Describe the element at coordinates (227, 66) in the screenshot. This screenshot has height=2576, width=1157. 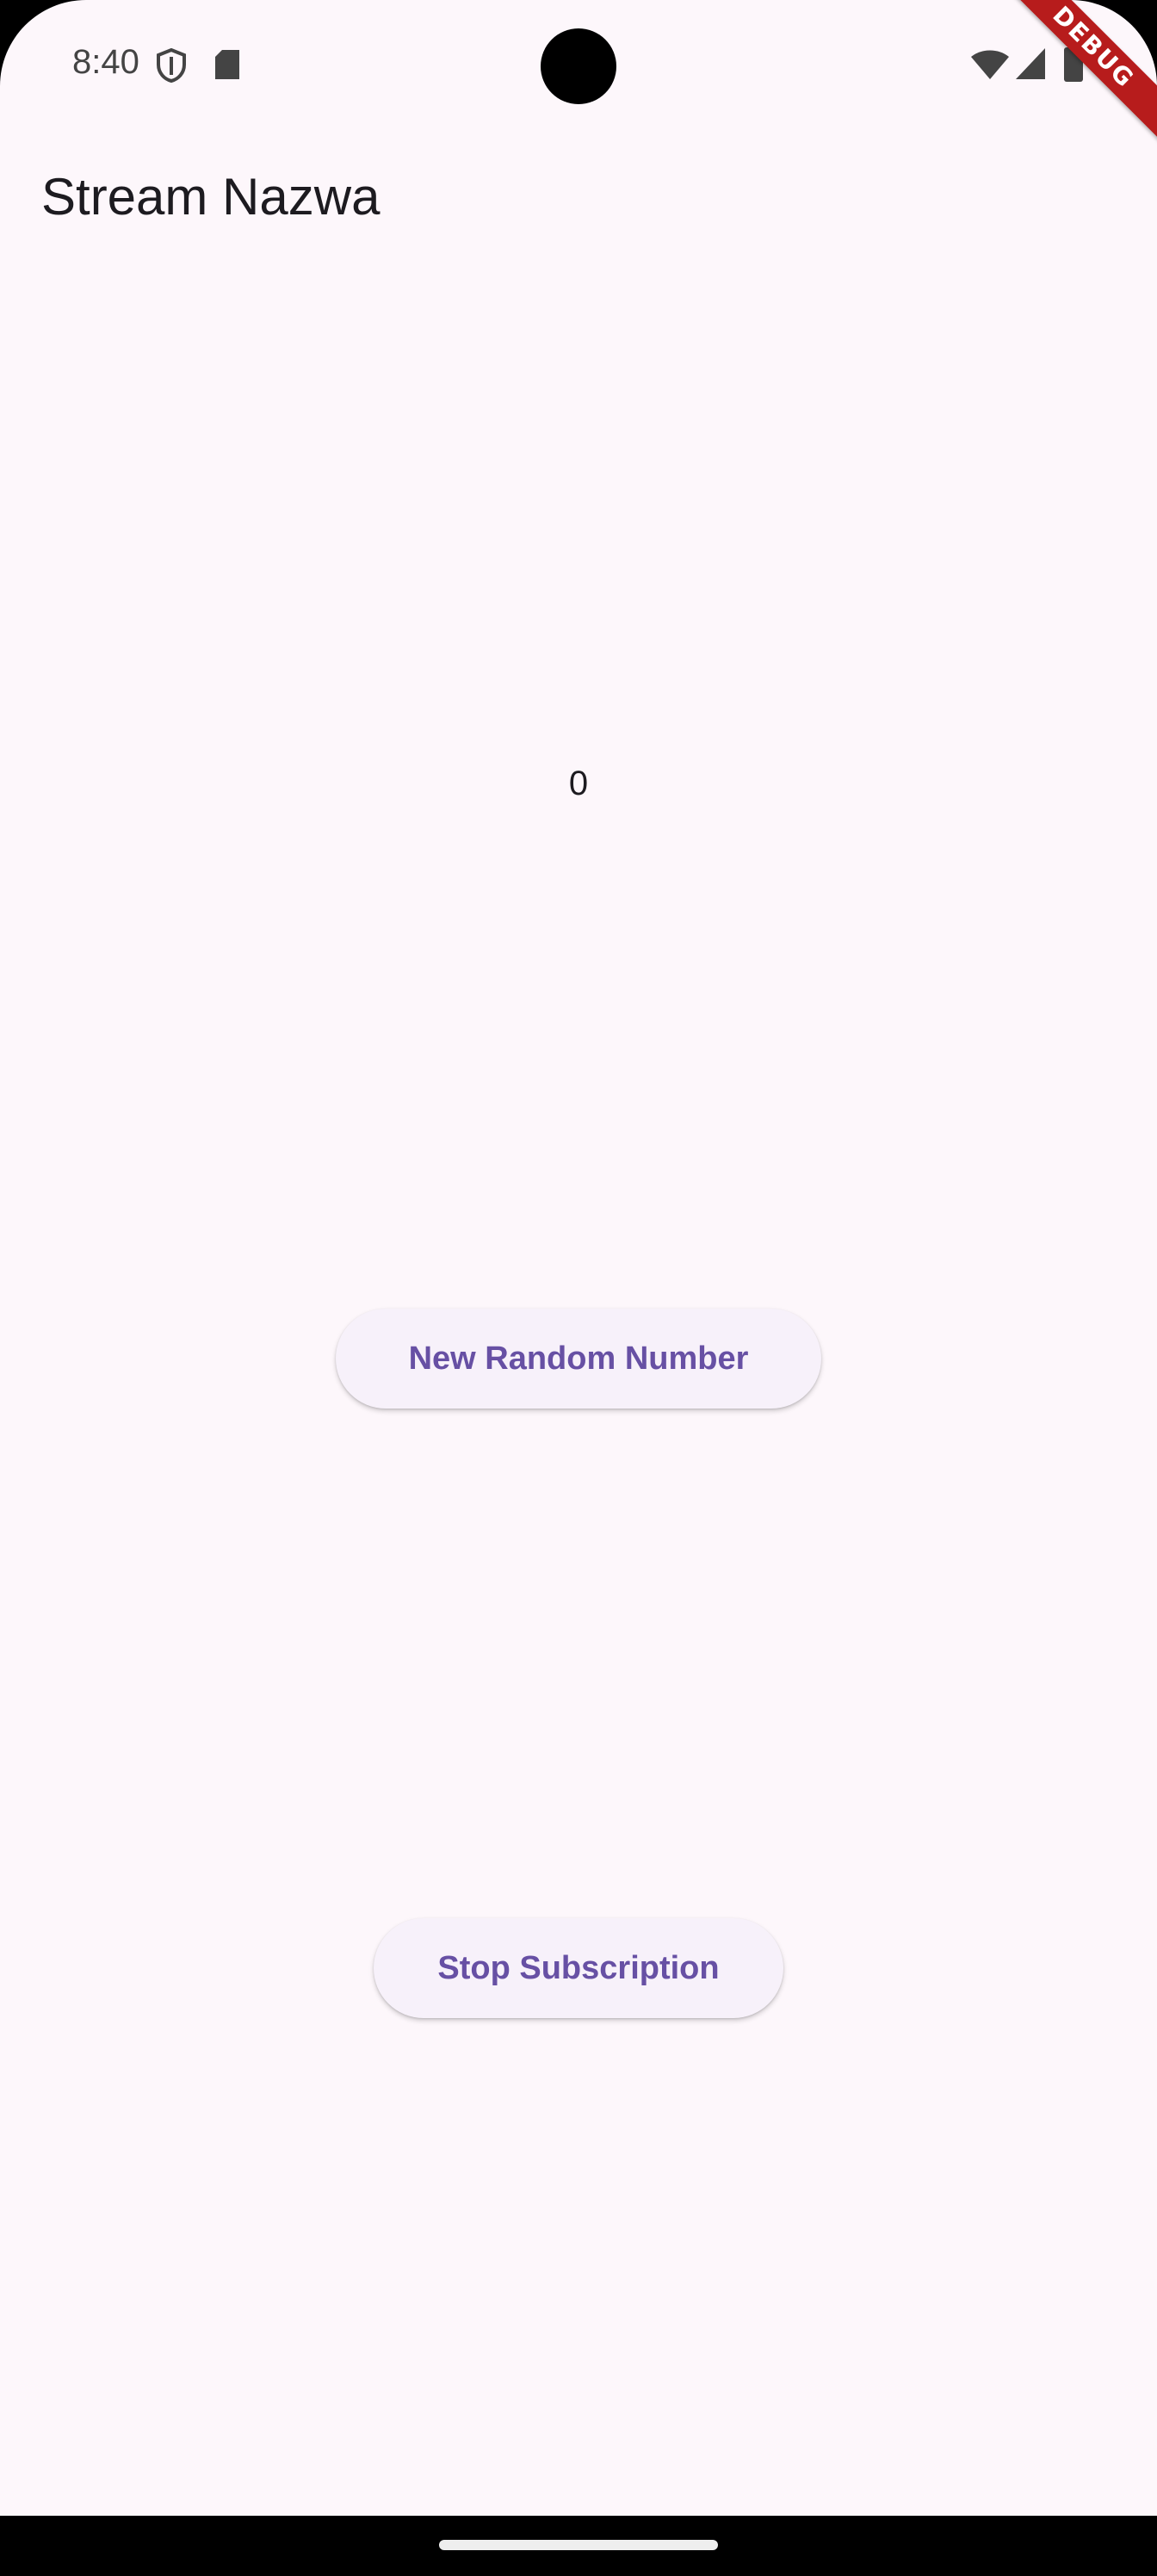
I see `sd-card-icon` at that location.